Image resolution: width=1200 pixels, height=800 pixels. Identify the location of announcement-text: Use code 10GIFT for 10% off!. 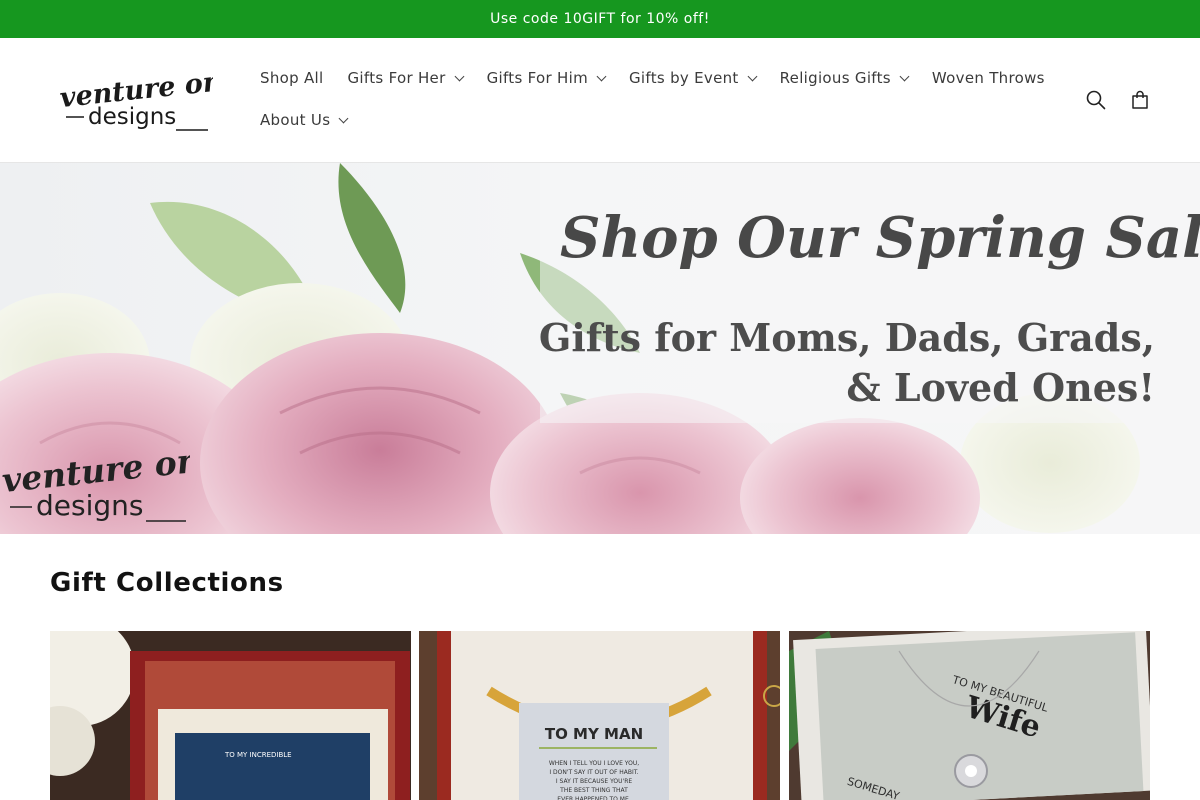
(600, 19).